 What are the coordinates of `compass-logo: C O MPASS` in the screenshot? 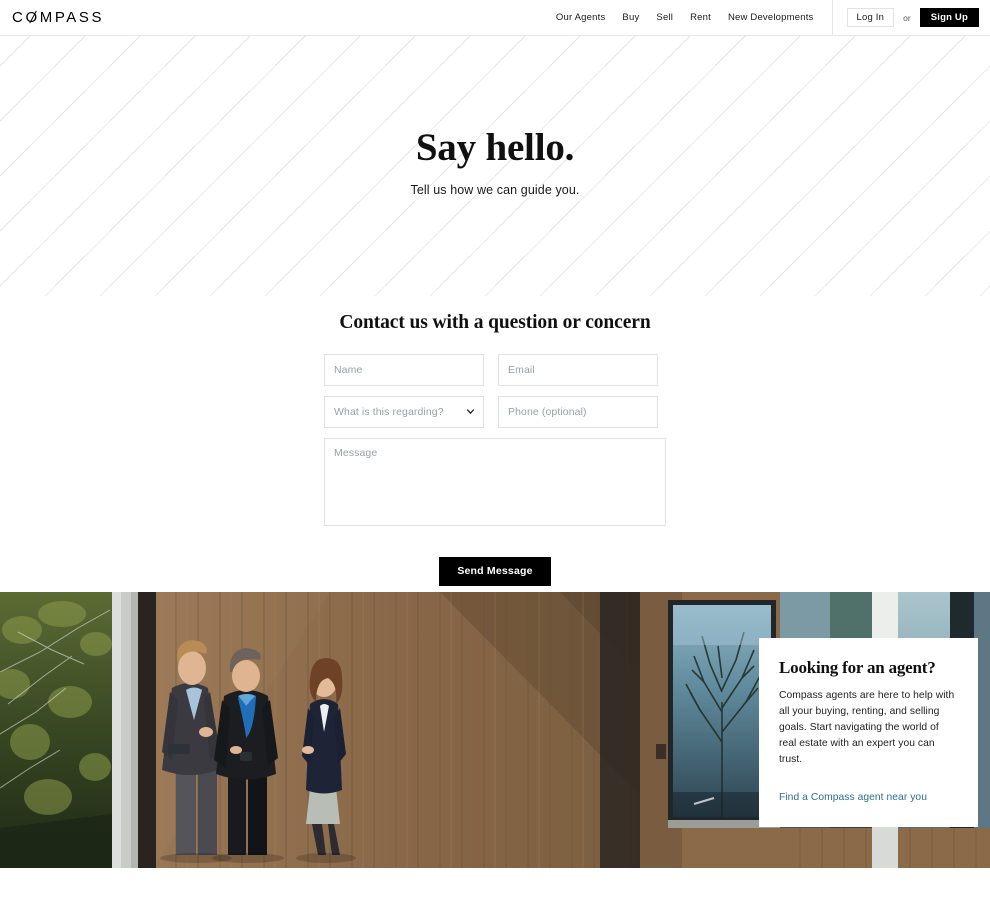 It's located at (58, 17).